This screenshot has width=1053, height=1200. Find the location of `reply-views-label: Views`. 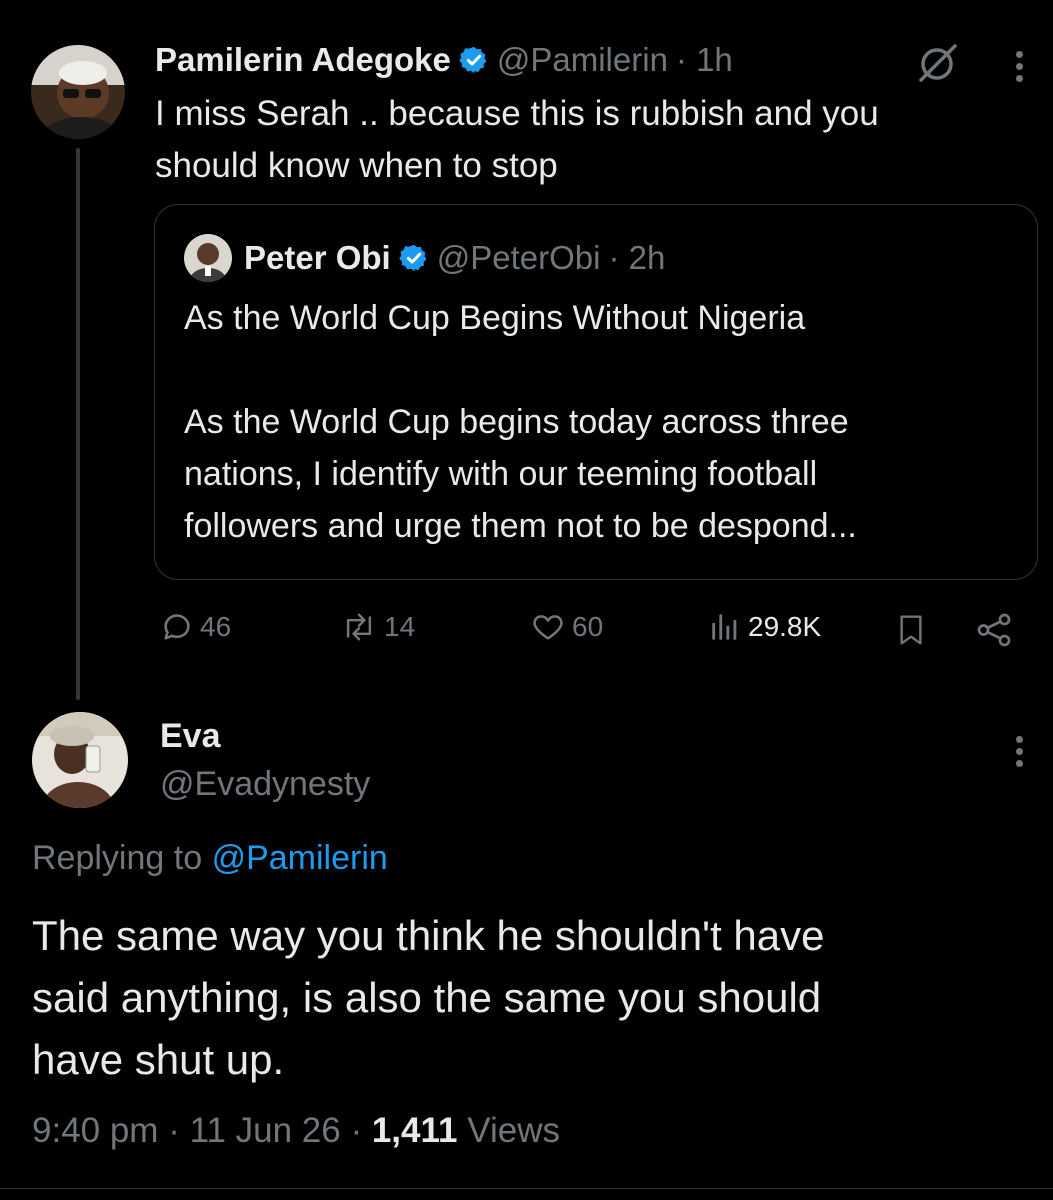

reply-views-label: Views is located at coordinates (513, 1130).